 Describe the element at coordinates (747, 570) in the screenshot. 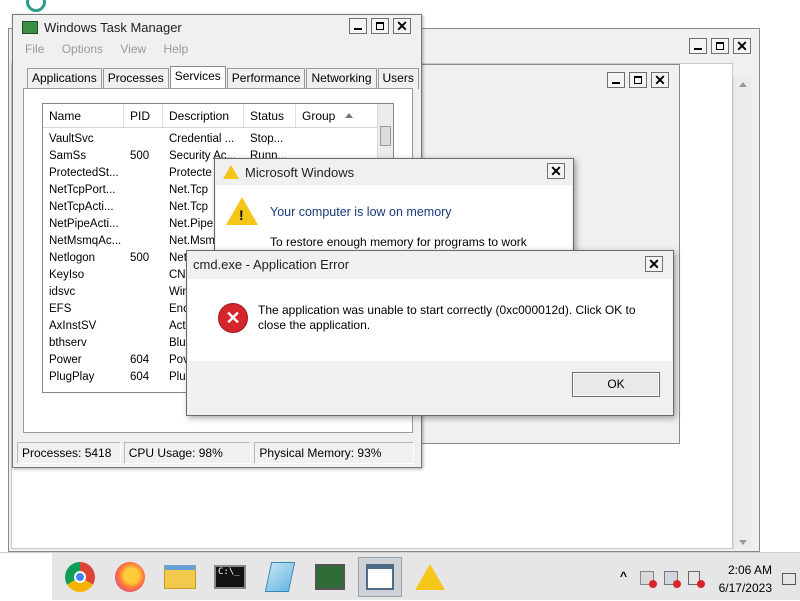

I see `clock-time: 2:06 AM` at that location.